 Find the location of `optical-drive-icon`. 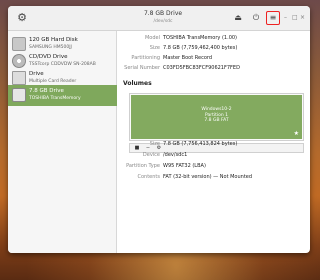

optical-drive-icon is located at coordinates (19, 61).